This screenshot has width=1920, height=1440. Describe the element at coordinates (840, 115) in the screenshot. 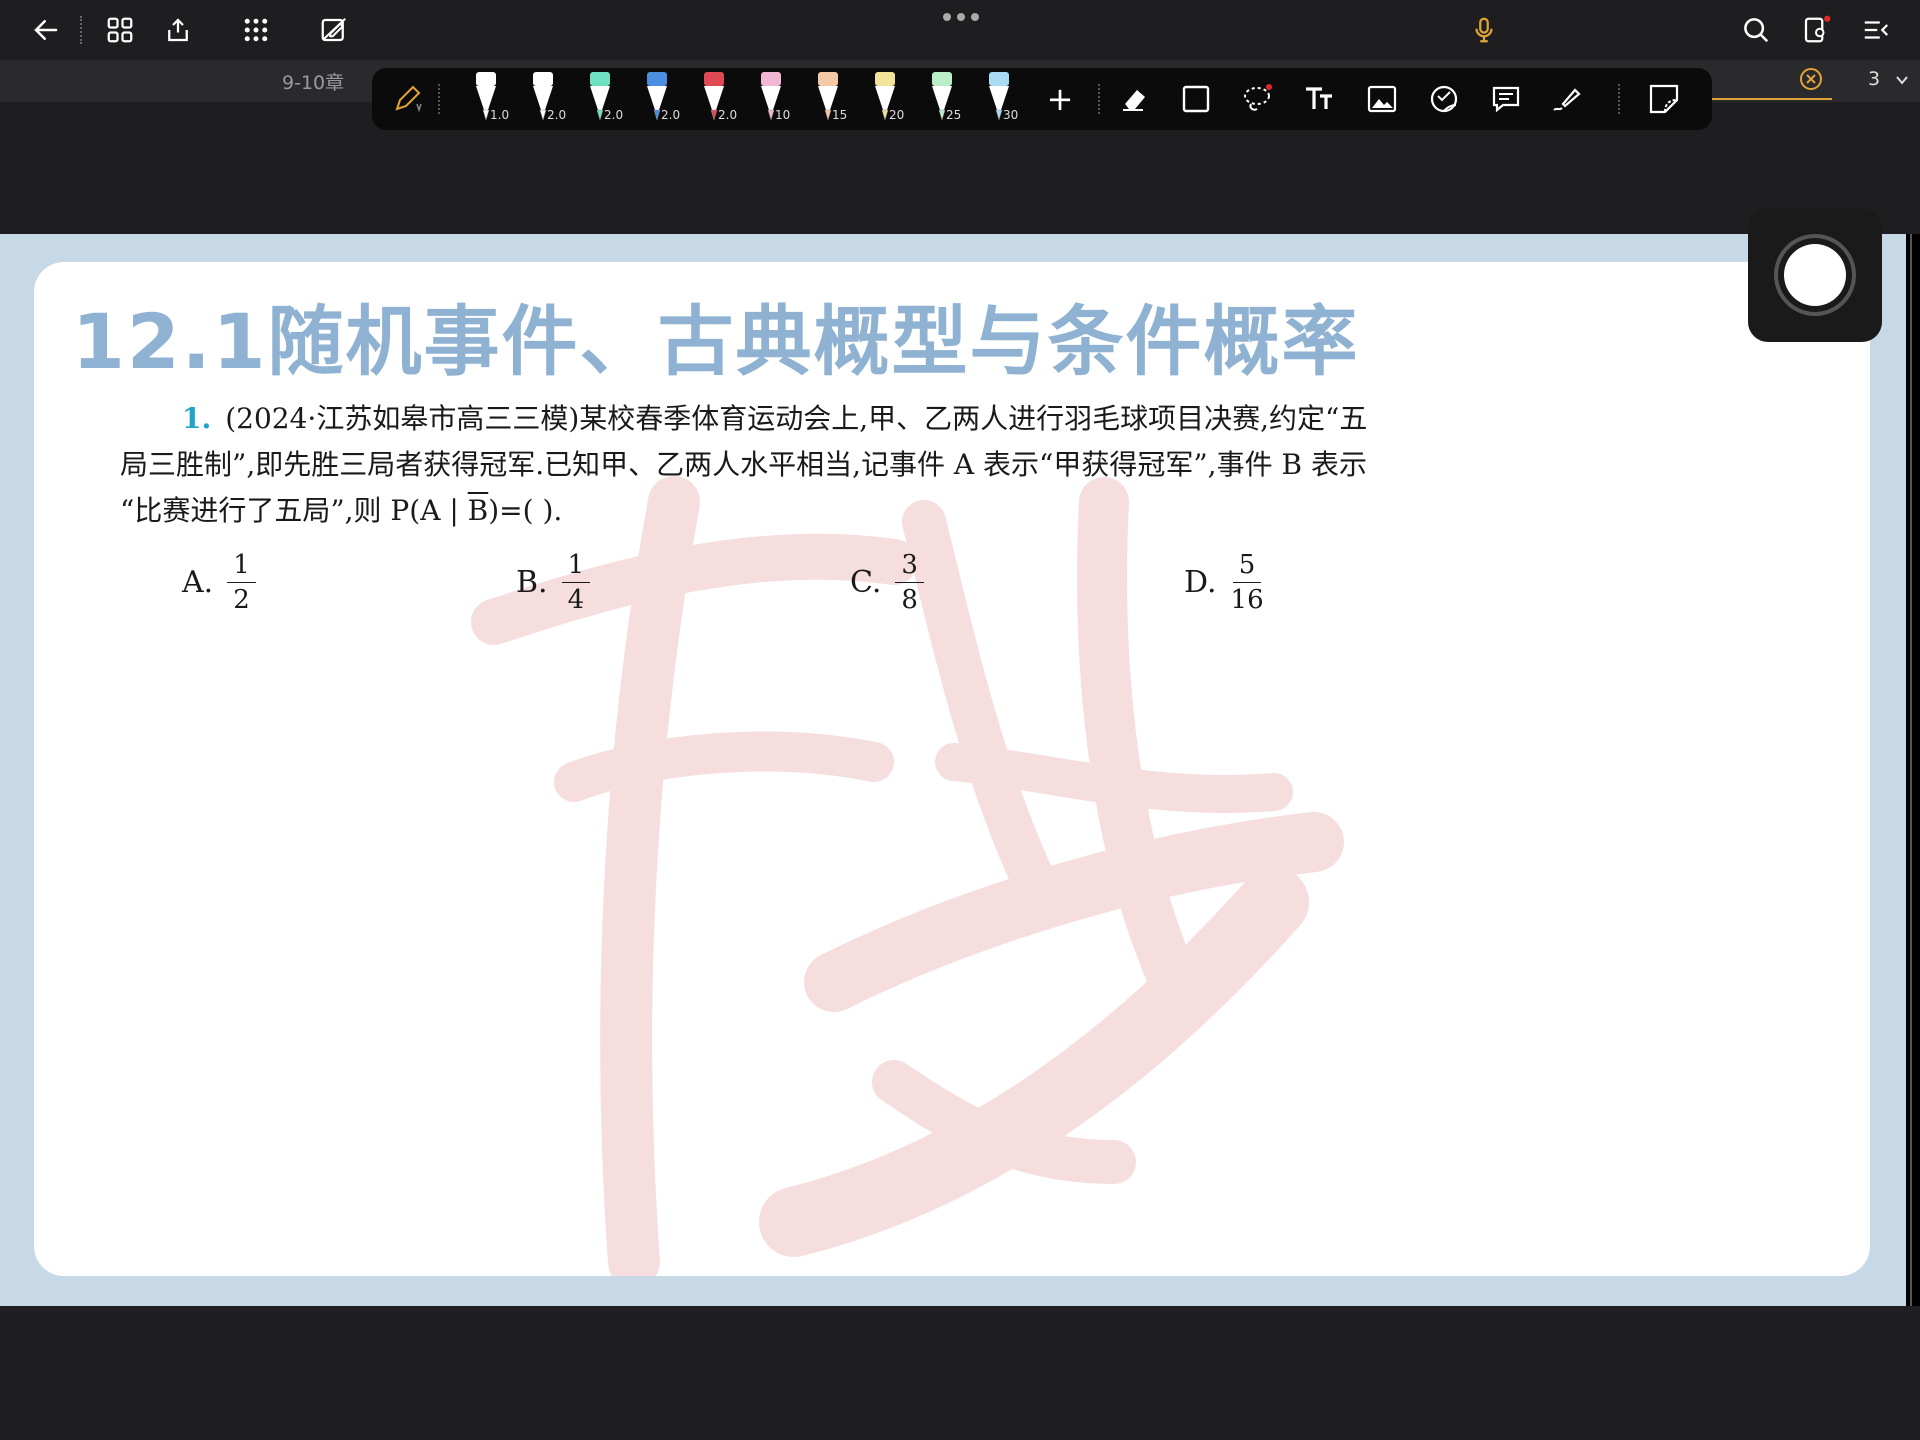

I see `pen-size-label: 15` at that location.